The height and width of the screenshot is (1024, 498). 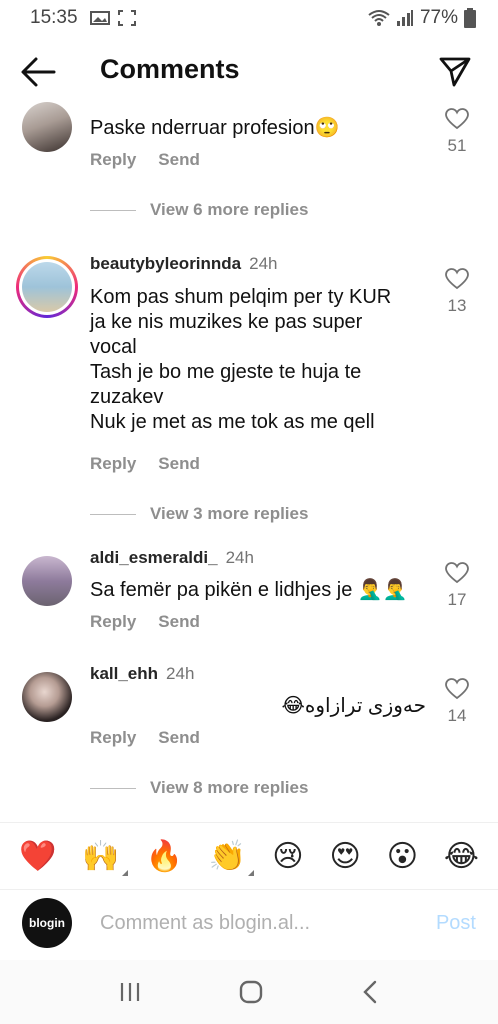 What do you see at coordinates (126, 18) in the screenshot?
I see `screenshot-notification-icon` at bounding box center [126, 18].